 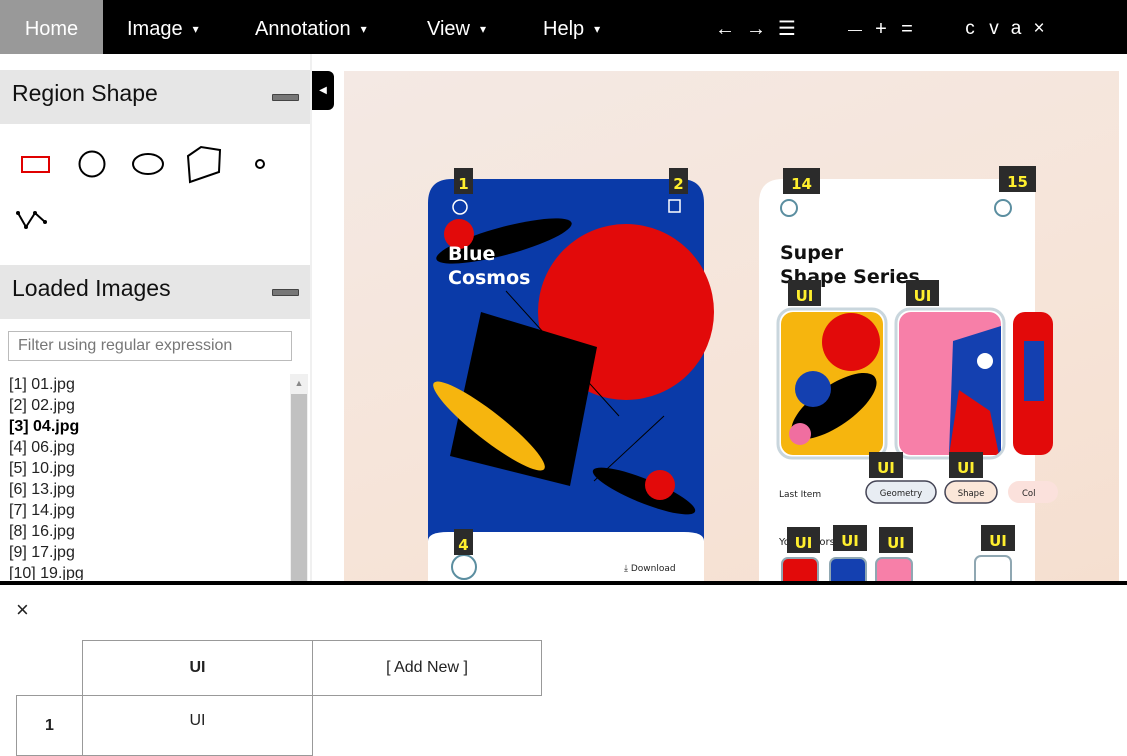 I want to click on attribute-value-cell: UI, so click(x=197, y=725).